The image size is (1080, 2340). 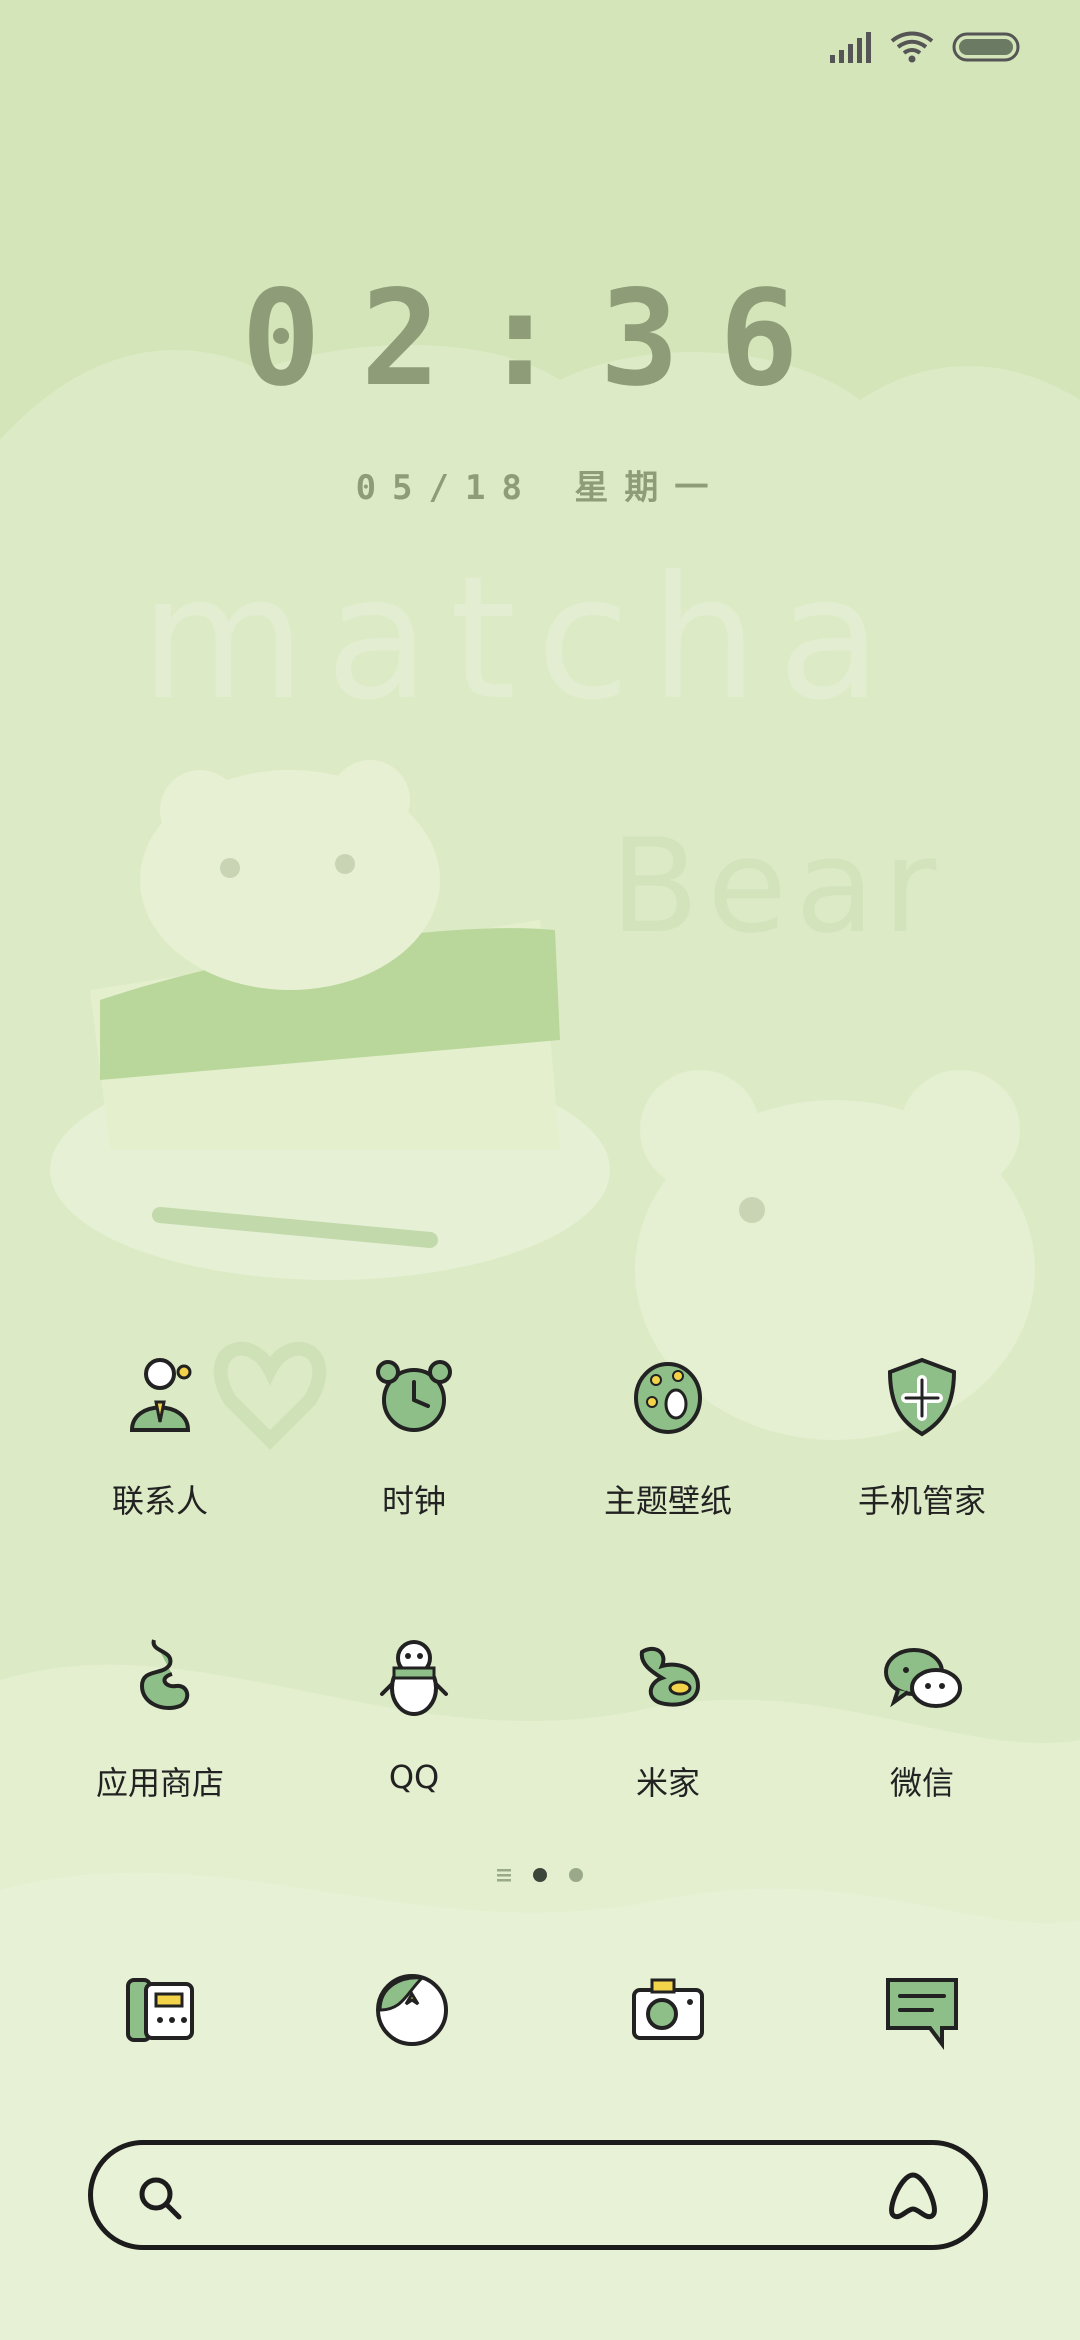 I want to click on app-contacts: 联系人, so click(x=160, y=1436).